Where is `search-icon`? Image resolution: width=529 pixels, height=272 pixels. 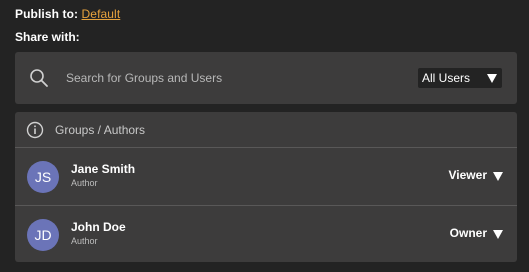
search-icon is located at coordinates (39, 78).